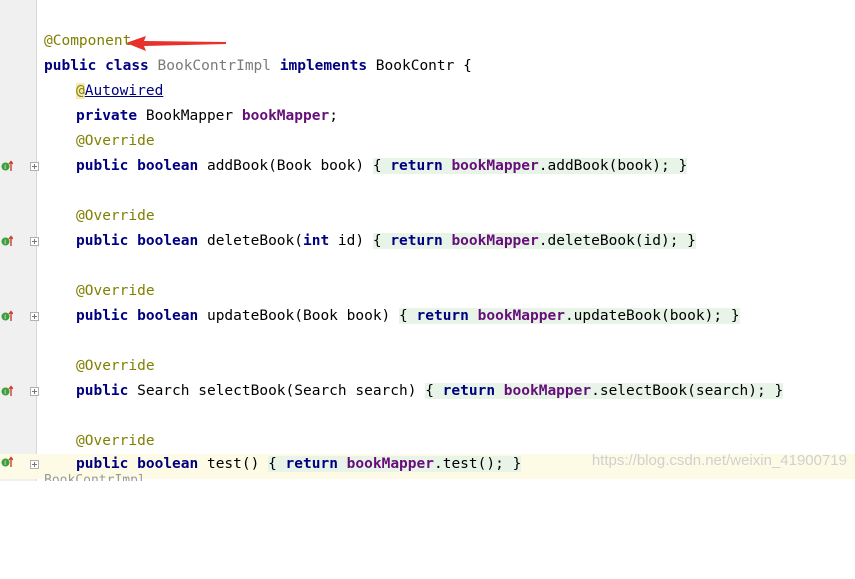 The image size is (855, 579). What do you see at coordinates (613, 241) in the screenshot?
I see `method-call: .deleteBook(id);` at bounding box center [613, 241].